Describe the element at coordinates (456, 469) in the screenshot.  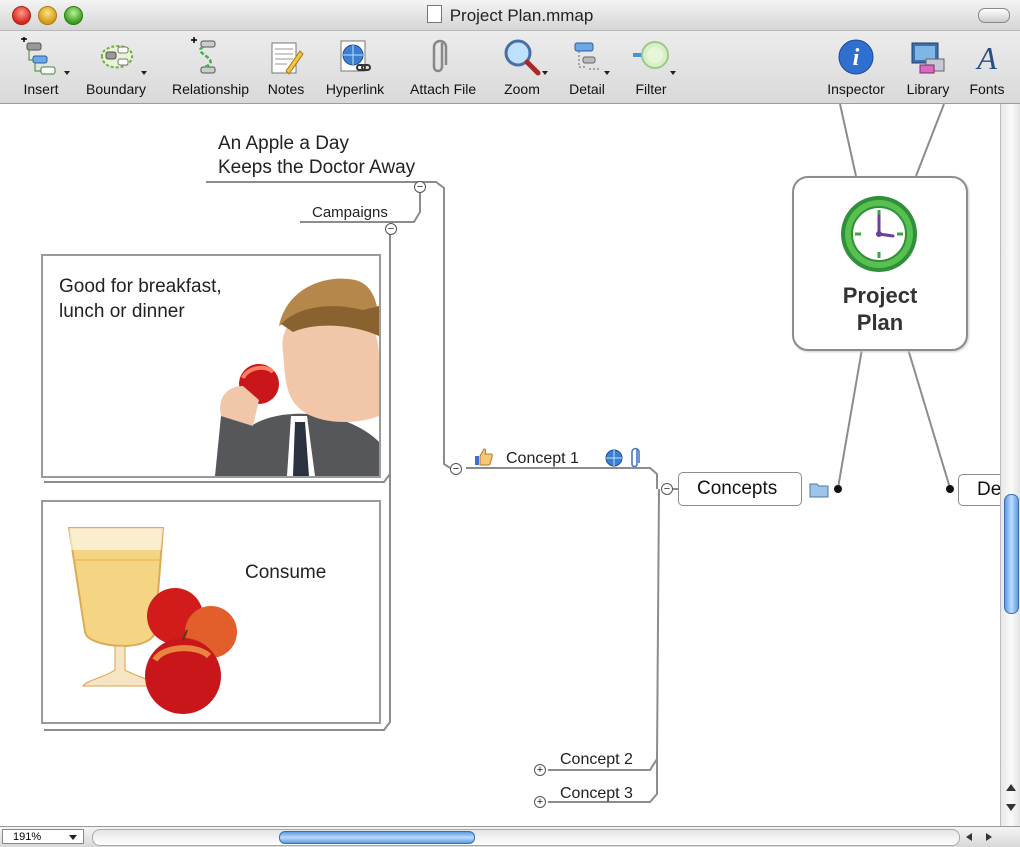
I see `concept1-collapse-button: −` at that location.